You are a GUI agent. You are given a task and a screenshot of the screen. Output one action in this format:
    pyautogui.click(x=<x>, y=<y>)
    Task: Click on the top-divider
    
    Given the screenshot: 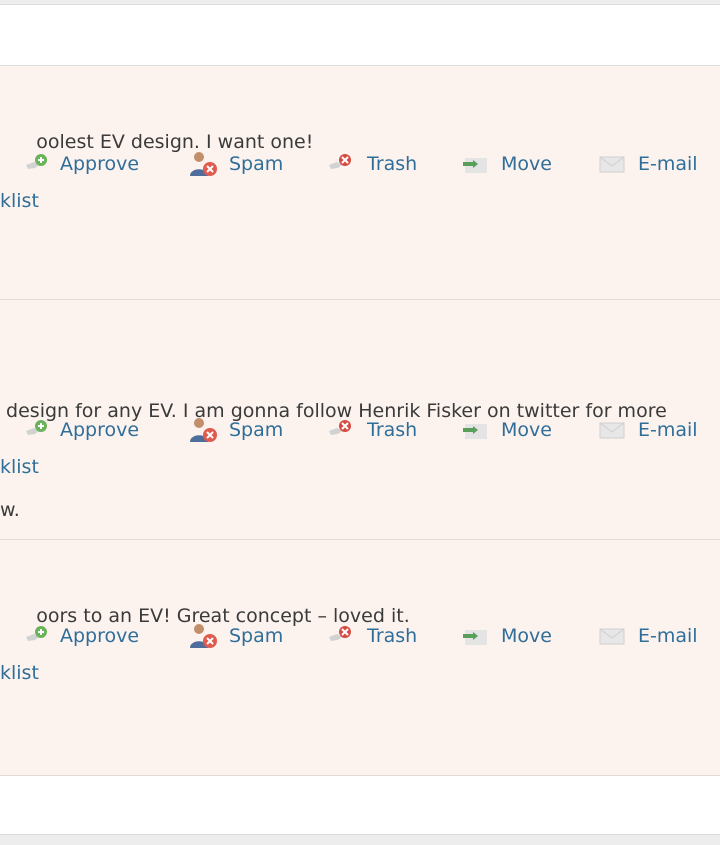 What is the action you would take?
    pyautogui.click(x=360, y=1)
    